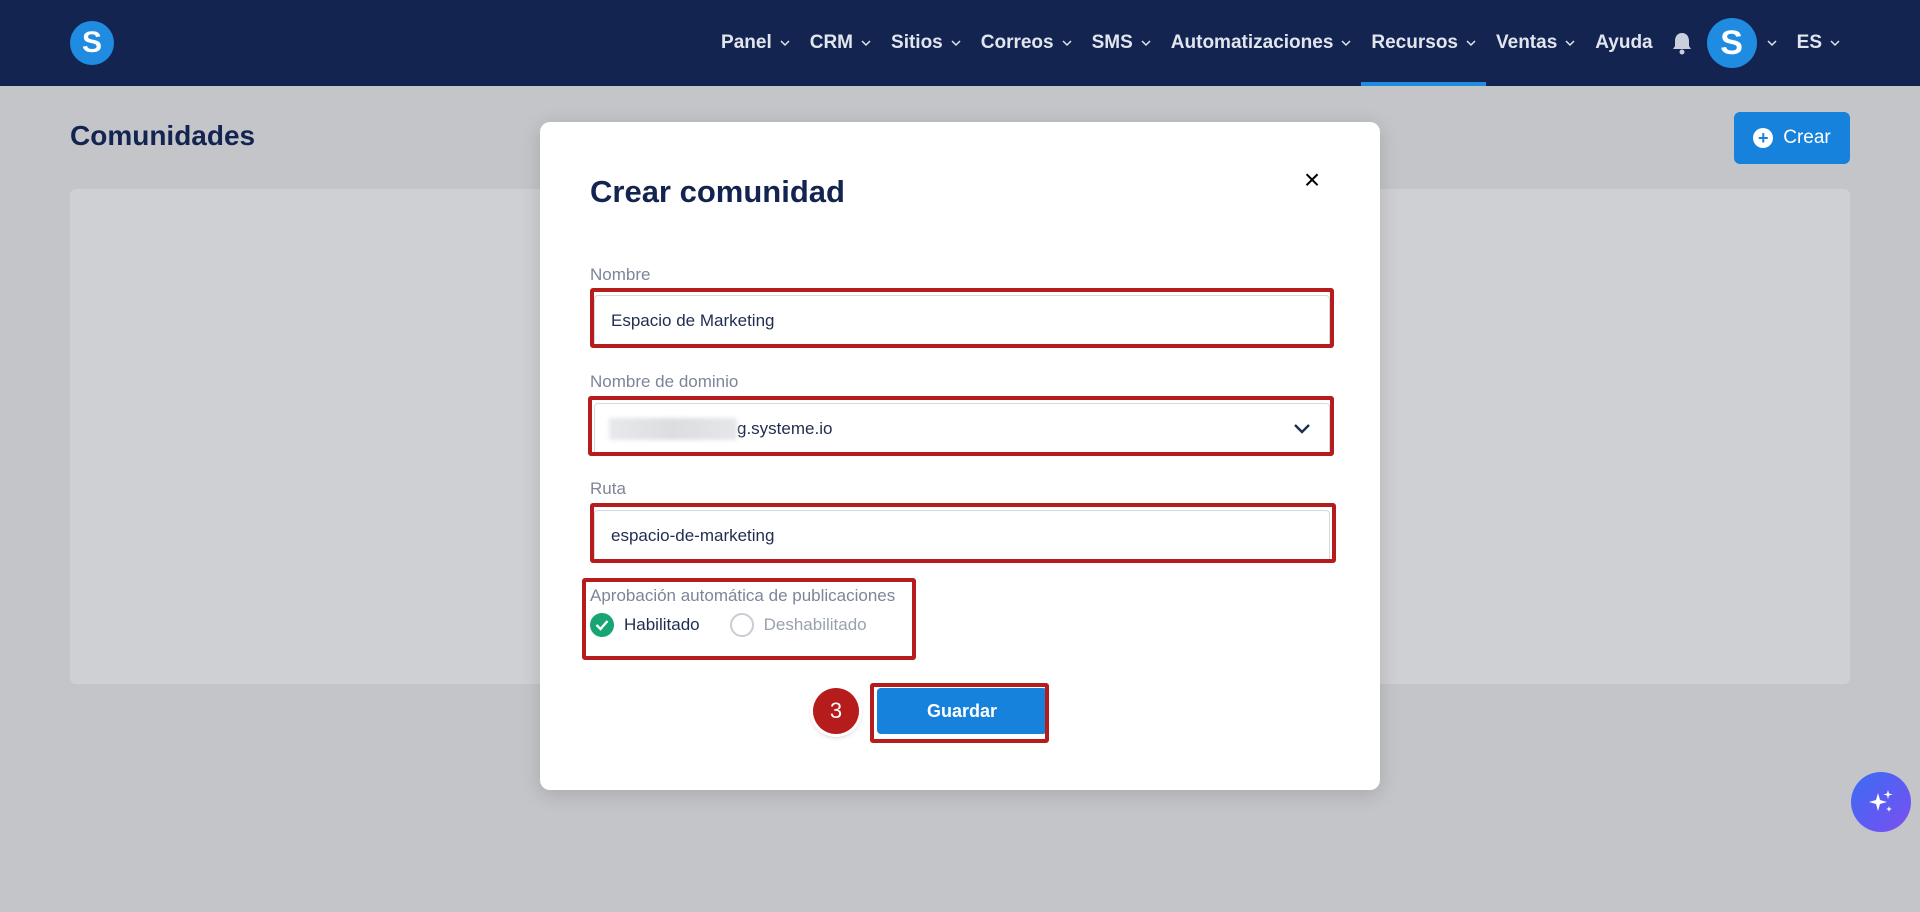 The width and height of the screenshot is (1920, 912). I want to click on sparkles-icon, so click(1881, 801).